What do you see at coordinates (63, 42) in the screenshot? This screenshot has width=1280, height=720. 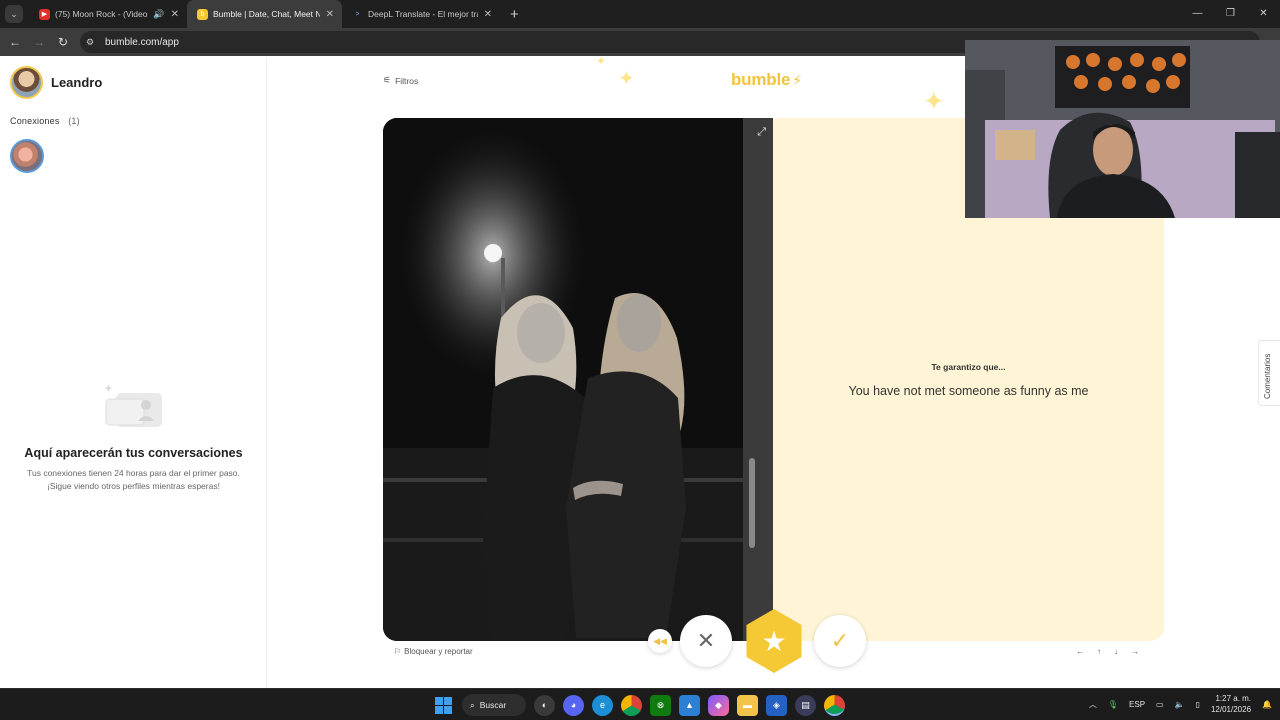 I see `reload-icon: ↻` at bounding box center [63, 42].